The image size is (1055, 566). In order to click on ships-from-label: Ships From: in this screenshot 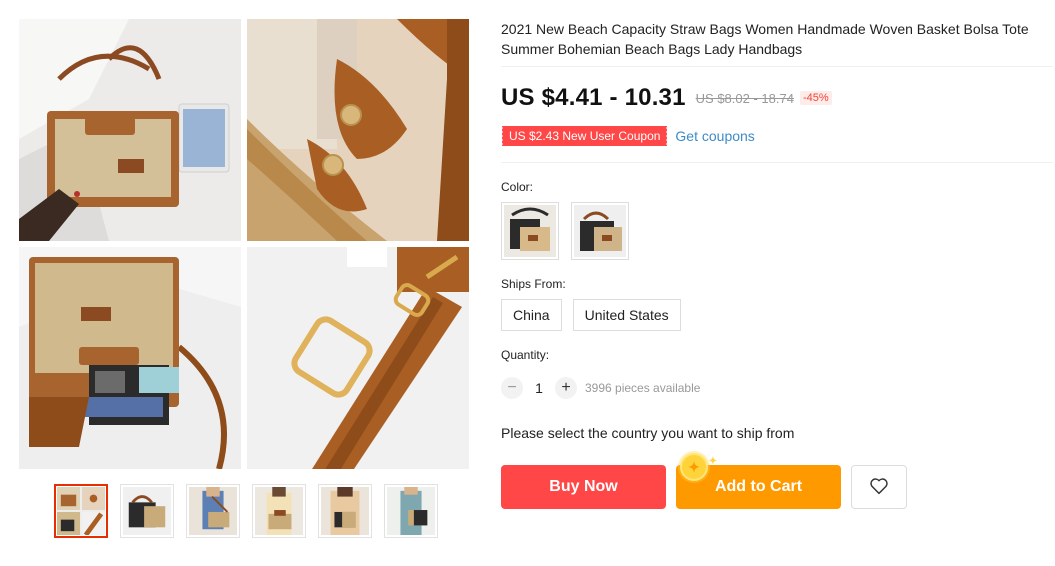, I will do `click(533, 284)`.